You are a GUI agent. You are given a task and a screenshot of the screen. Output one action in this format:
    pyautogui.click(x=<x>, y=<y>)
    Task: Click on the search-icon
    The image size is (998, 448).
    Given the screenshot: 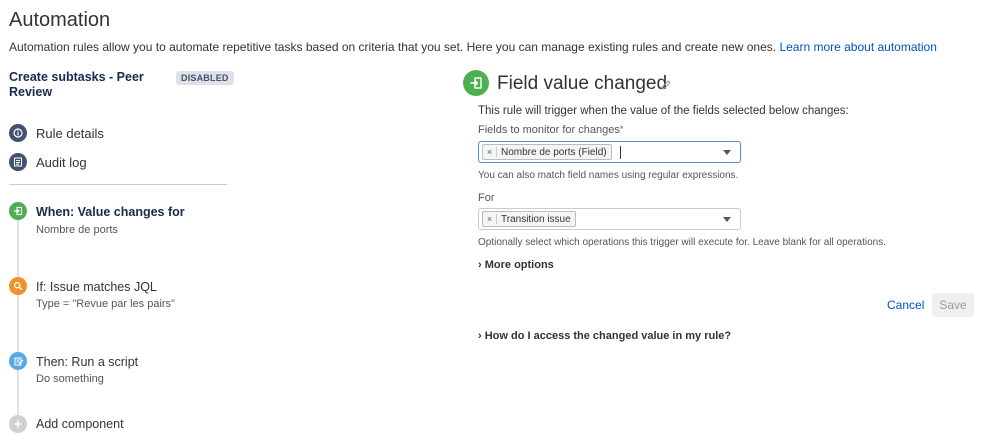 What is the action you would take?
    pyautogui.click(x=18, y=286)
    